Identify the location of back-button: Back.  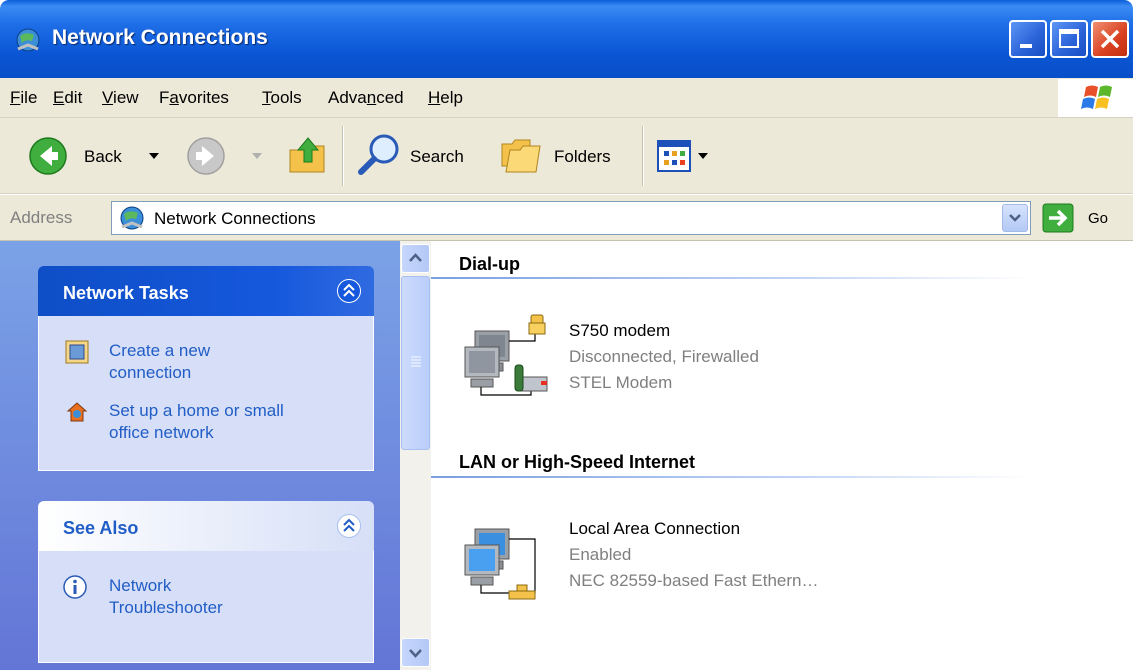
(98, 156).